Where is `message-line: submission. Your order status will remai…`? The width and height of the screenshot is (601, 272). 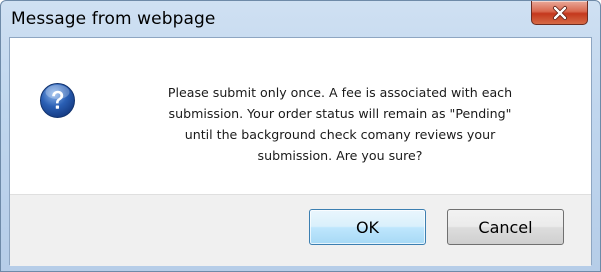 message-line: submission. Your order status will remai… is located at coordinates (340, 113).